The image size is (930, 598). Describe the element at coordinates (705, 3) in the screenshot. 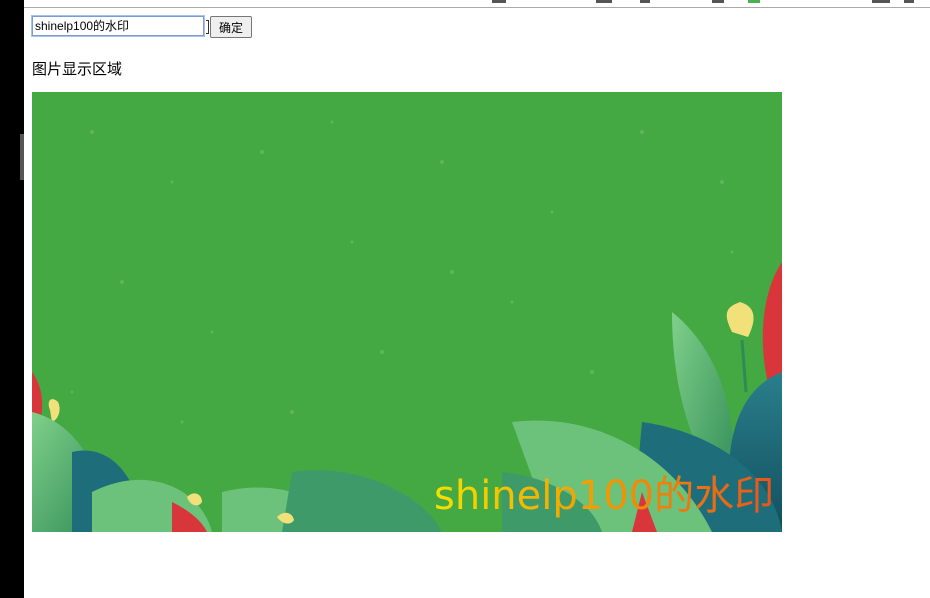

I see `top-toolbar-fragment` at that location.